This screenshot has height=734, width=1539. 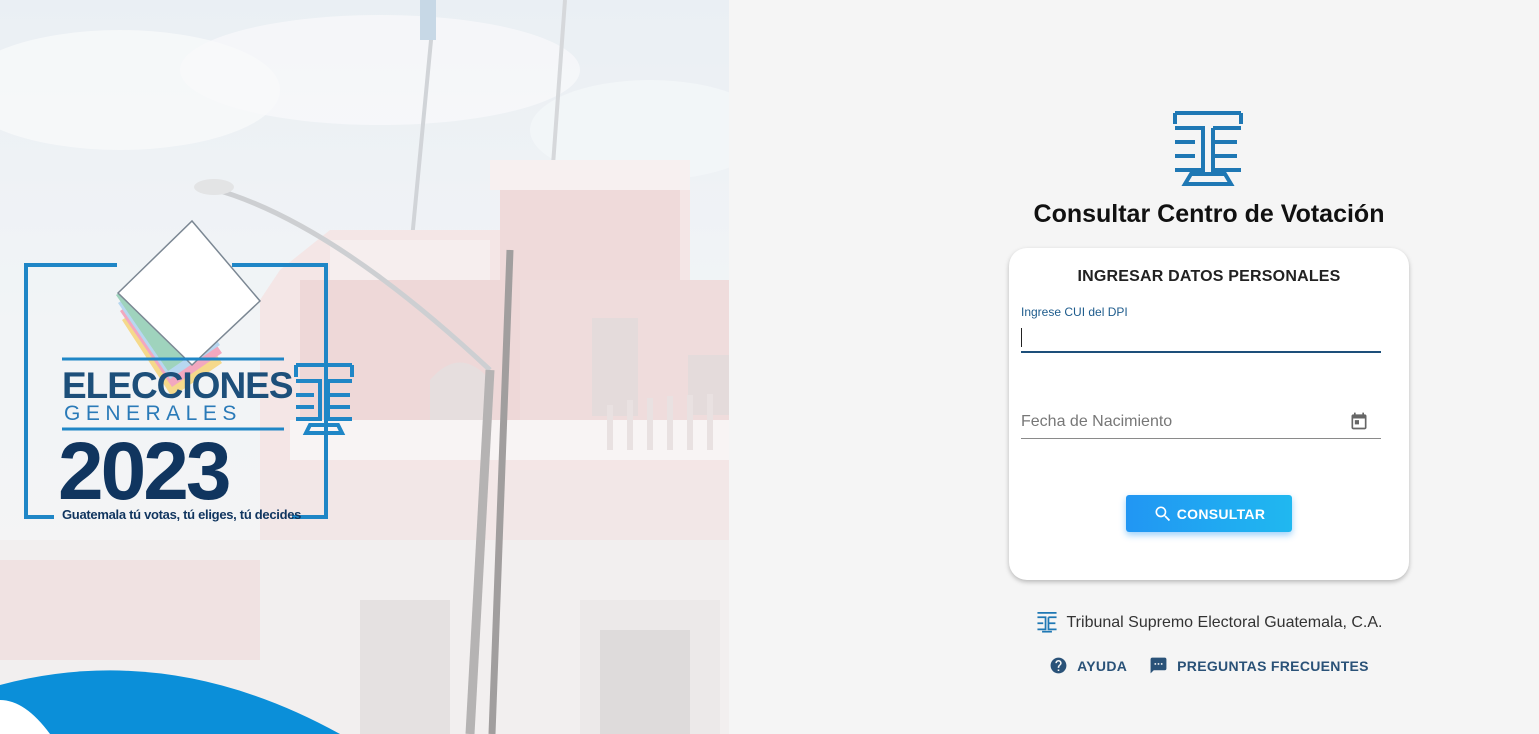 I want to click on hero-year: 2023, so click(x=144, y=471).